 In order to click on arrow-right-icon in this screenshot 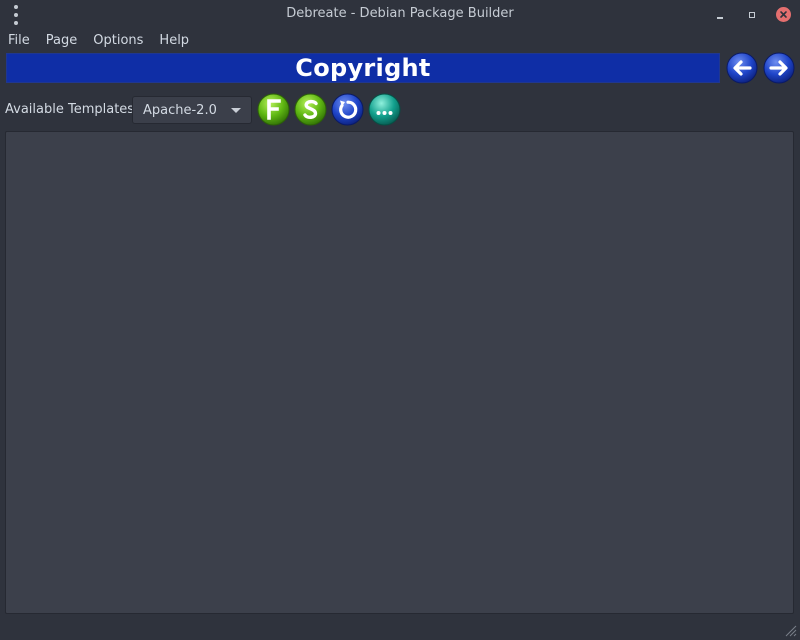, I will do `click(779, 68)`.